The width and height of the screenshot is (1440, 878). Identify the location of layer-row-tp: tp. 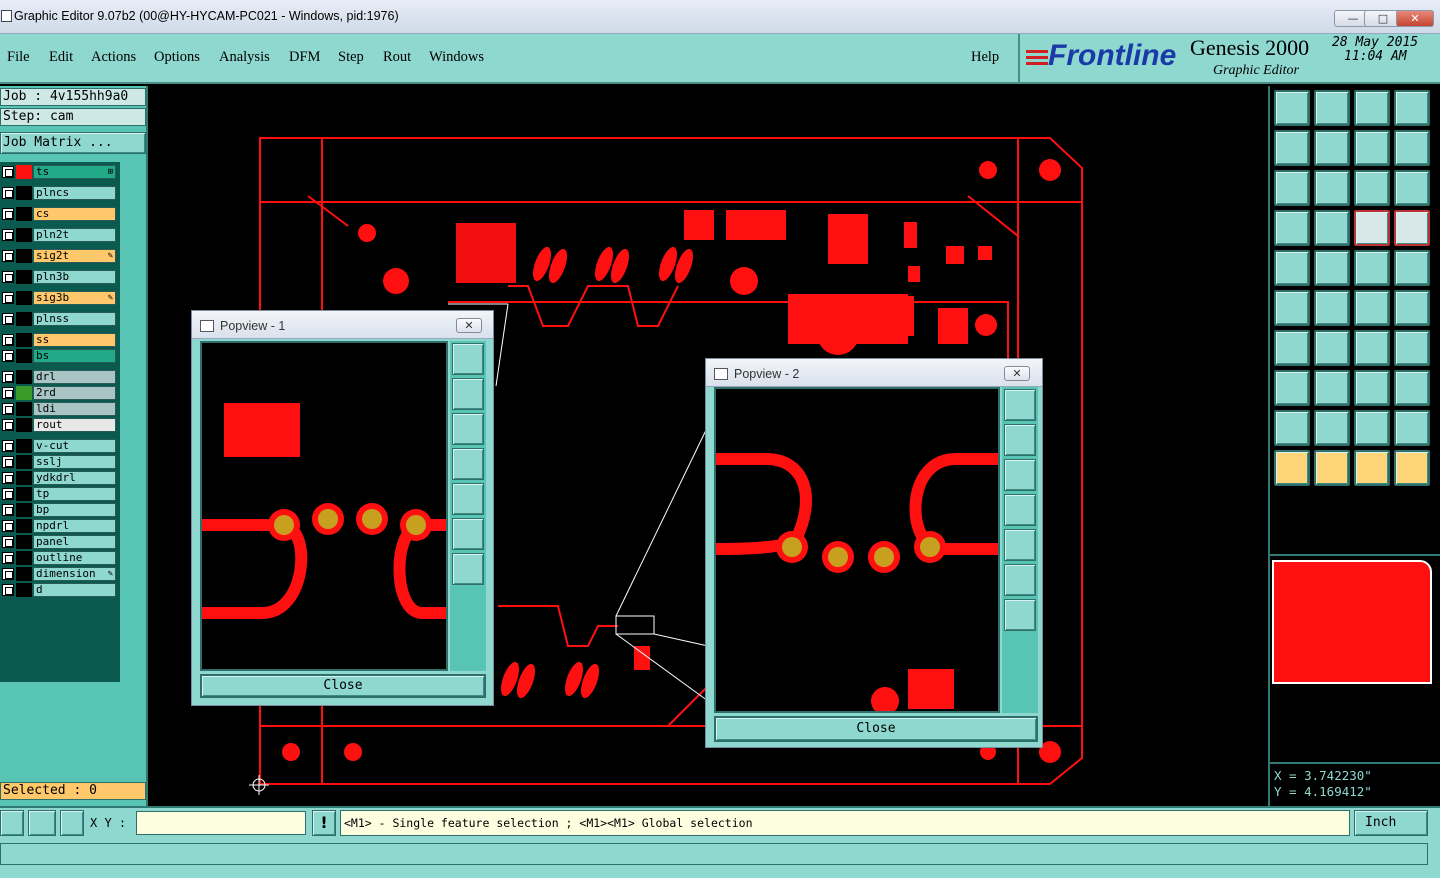
(59, 494).